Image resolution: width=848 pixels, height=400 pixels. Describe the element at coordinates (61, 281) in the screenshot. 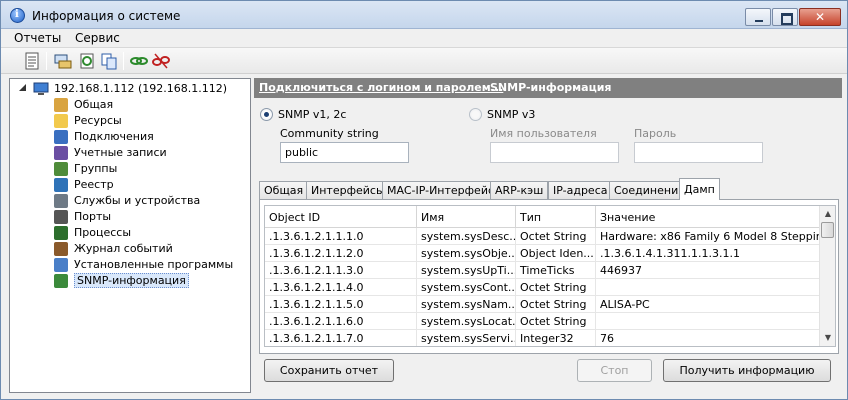

I see `snmp-icon` at that location.